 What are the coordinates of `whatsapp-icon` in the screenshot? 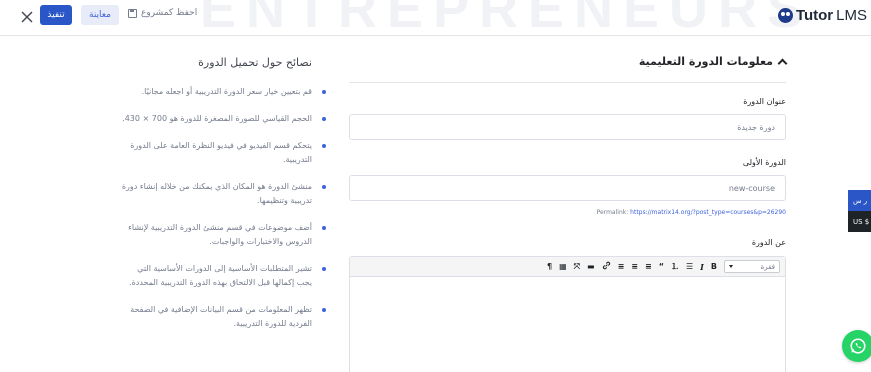 It's located at (858, 346).